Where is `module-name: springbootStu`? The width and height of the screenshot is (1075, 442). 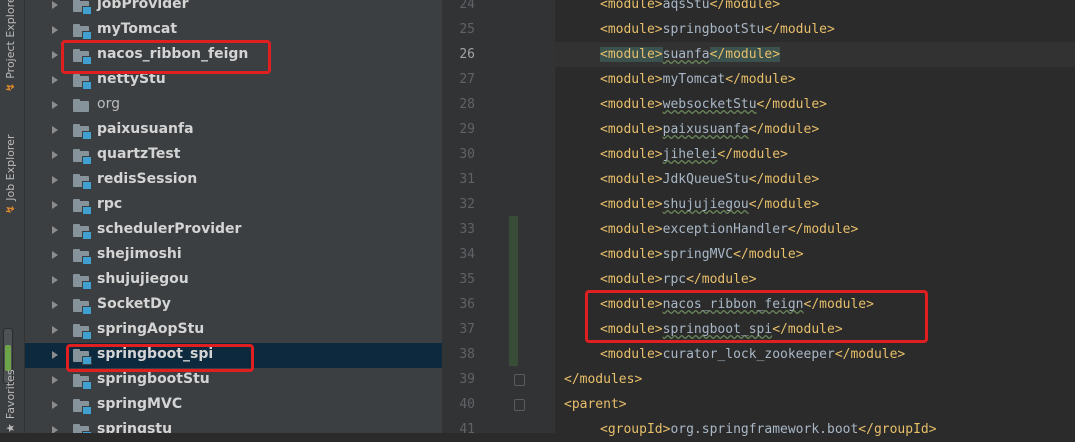 module-name: springbootStu is located at coordinates (713, 29).